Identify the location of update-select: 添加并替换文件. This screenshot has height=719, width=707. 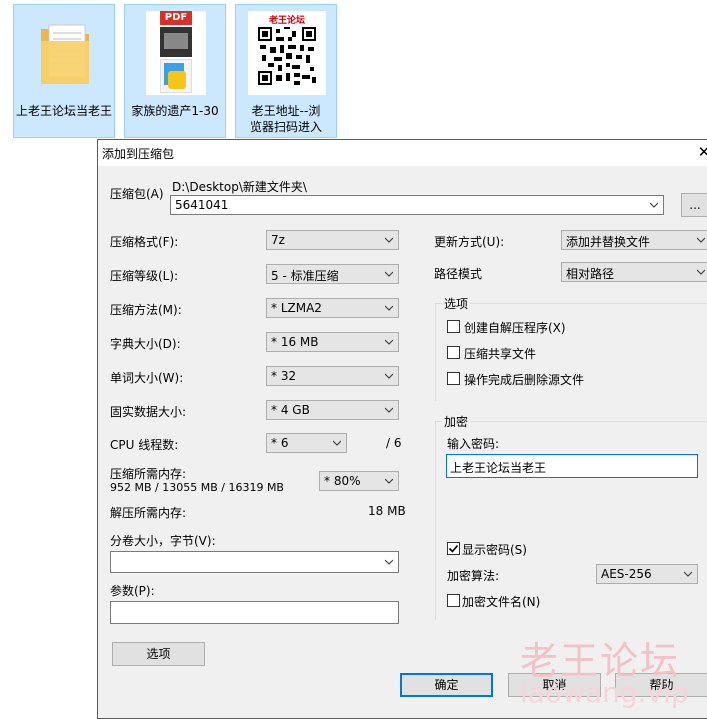
(634, 240).